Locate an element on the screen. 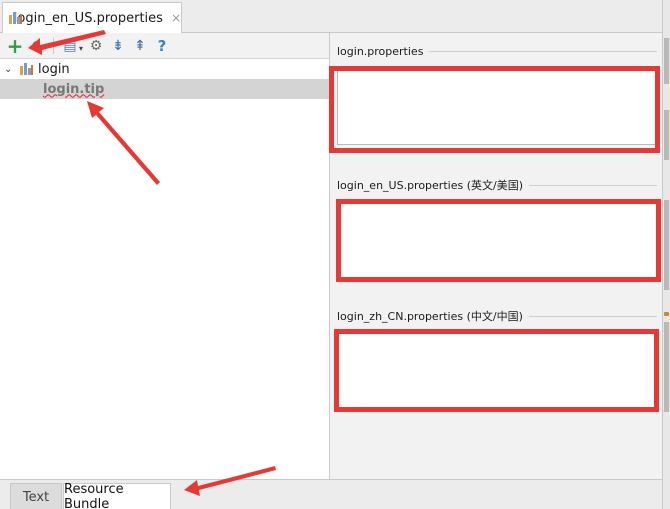 The width and height of the screenshot is (670, 509). maven-icon is located at coordinates (666, 314).